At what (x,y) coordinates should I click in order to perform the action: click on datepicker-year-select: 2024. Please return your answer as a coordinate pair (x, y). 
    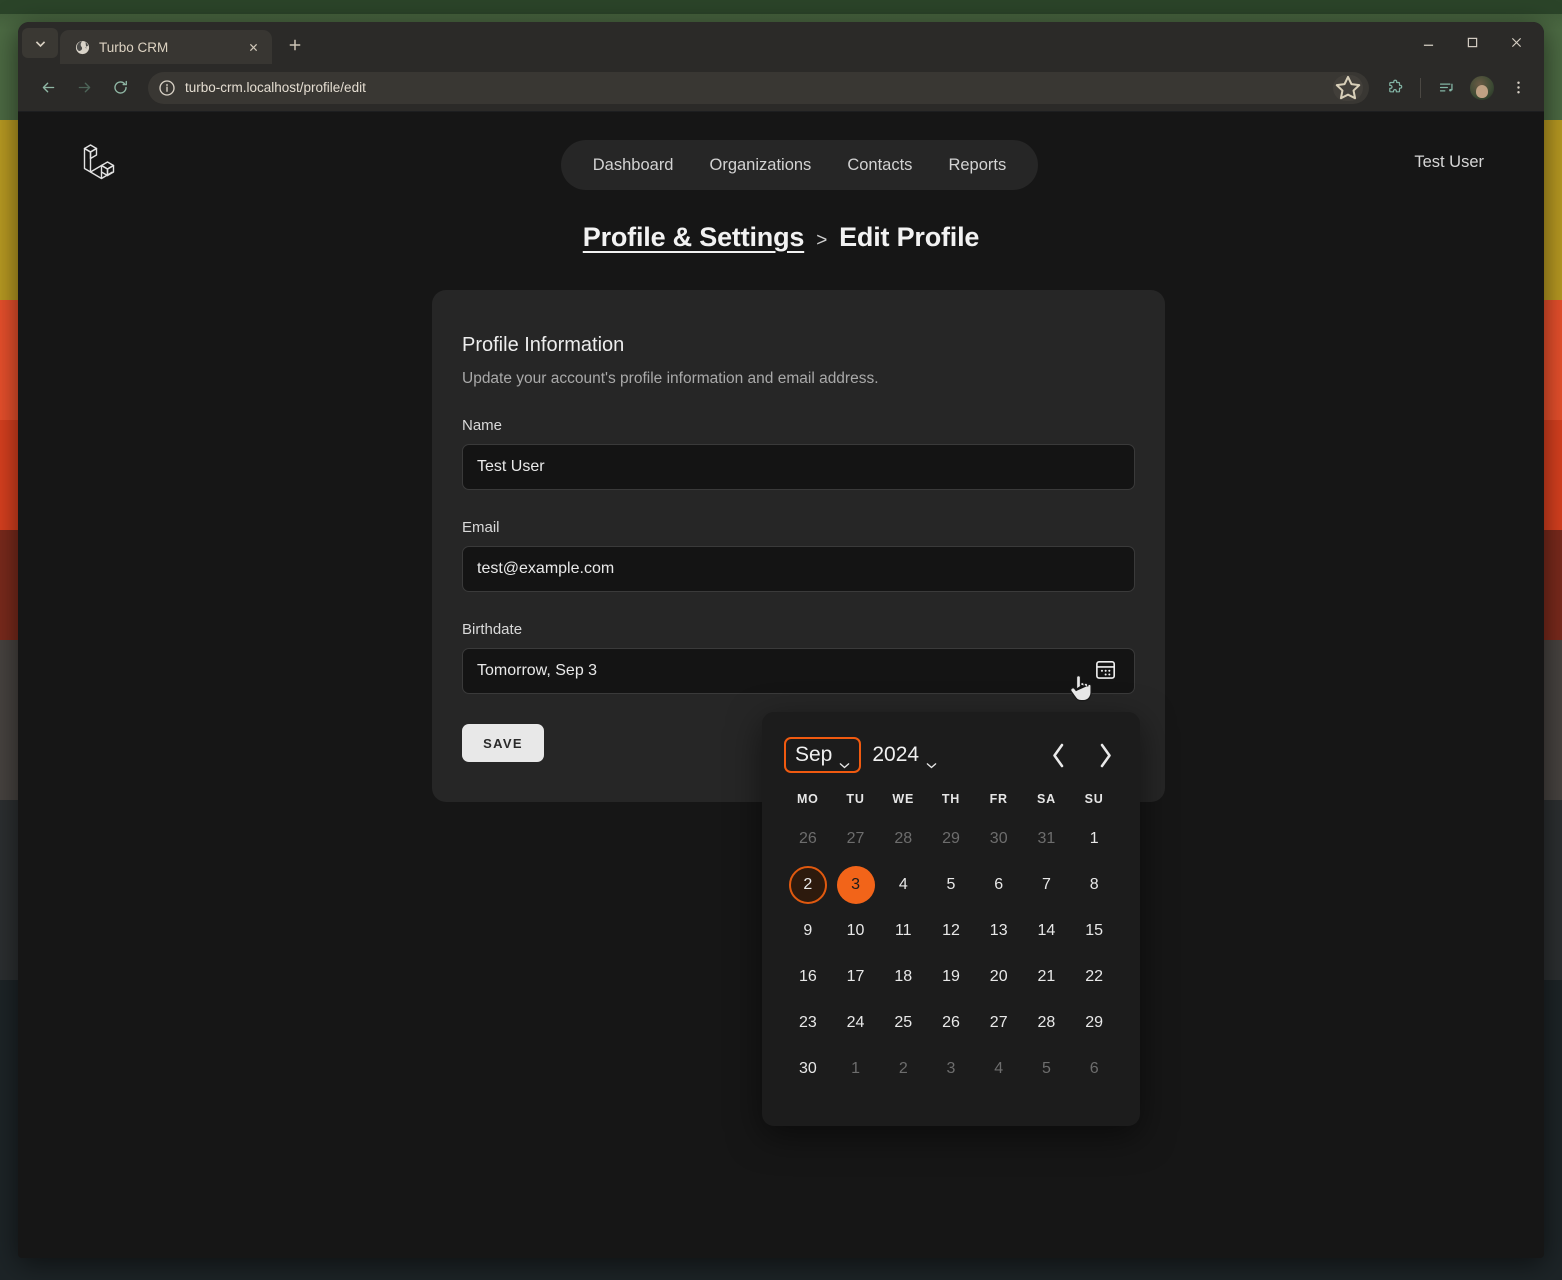
    Looking at the image, I should click on (904, 755).